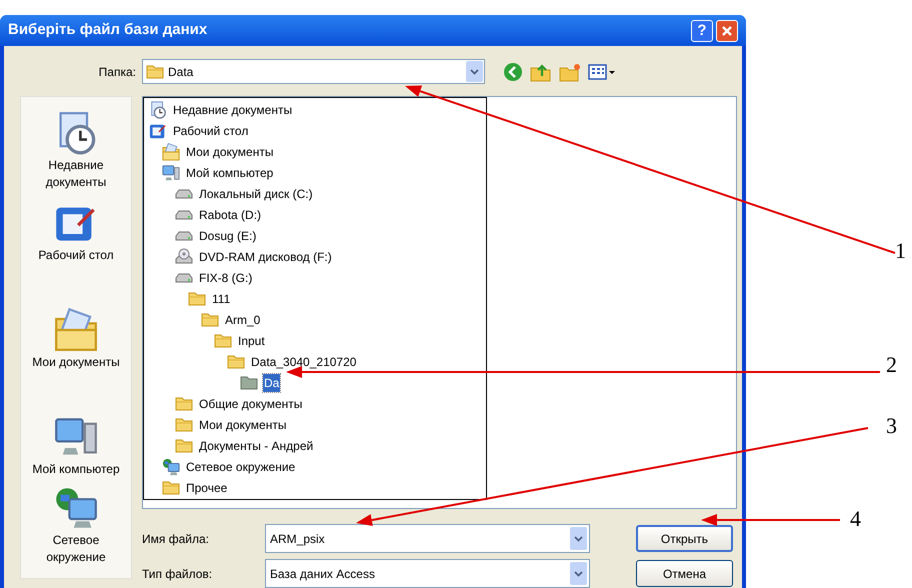 The height and width of the screenshot is (588, 912). What do you see at coordinates (684, 573) in the screenshot?
I see `cancel-button: Отмена` at bounding box center [684, 573].